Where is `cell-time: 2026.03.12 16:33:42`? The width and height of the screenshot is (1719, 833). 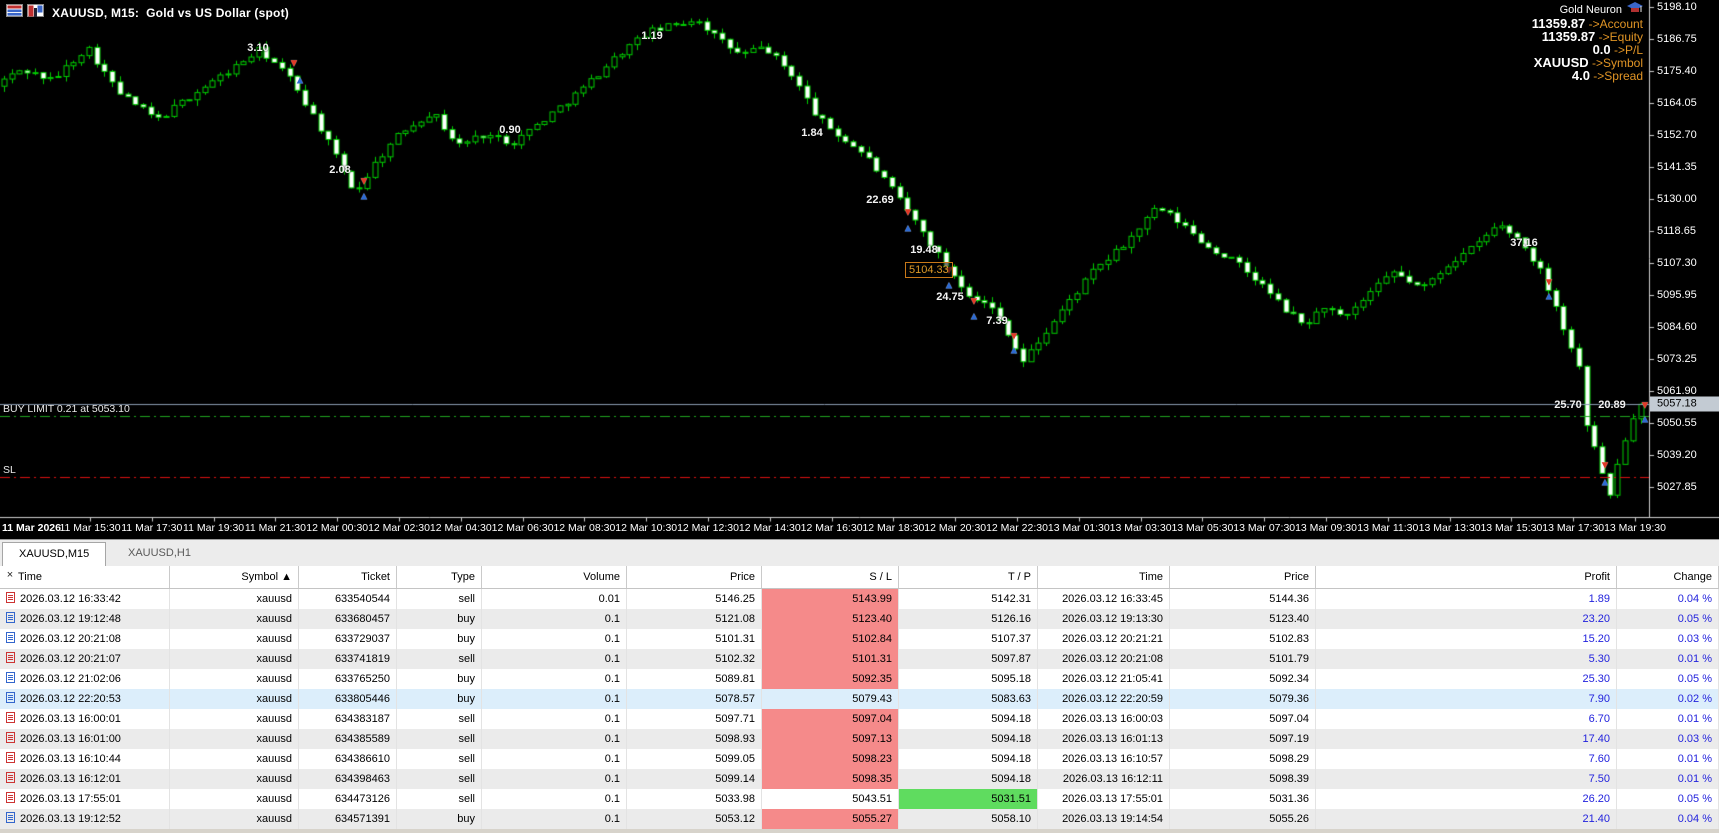
cell-time: 2026.03.12 16:33:42 is located at coordinates (85, 599).